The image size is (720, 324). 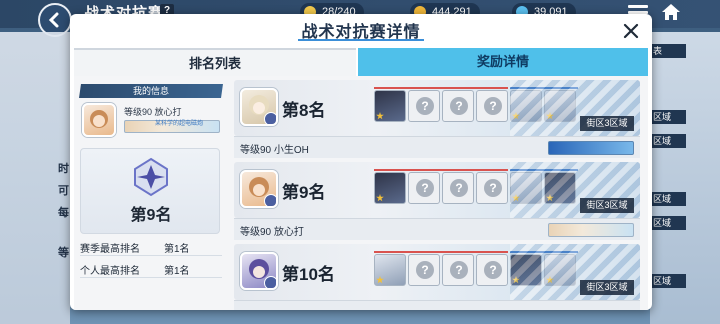 I want to click on bg-left-label: 等, so click(x=63, y=253).